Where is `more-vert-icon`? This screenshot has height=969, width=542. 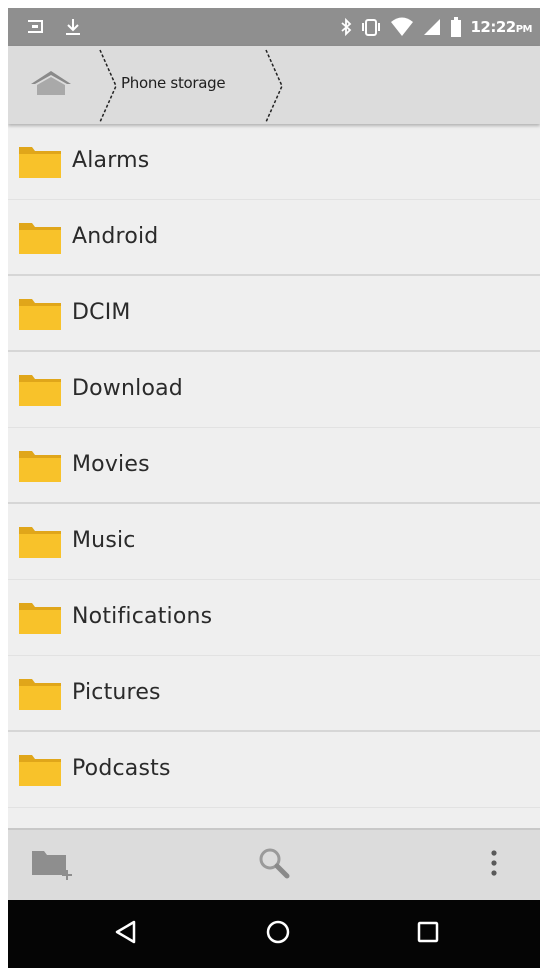 more-vert-icon is located at coordinates (494, 865).